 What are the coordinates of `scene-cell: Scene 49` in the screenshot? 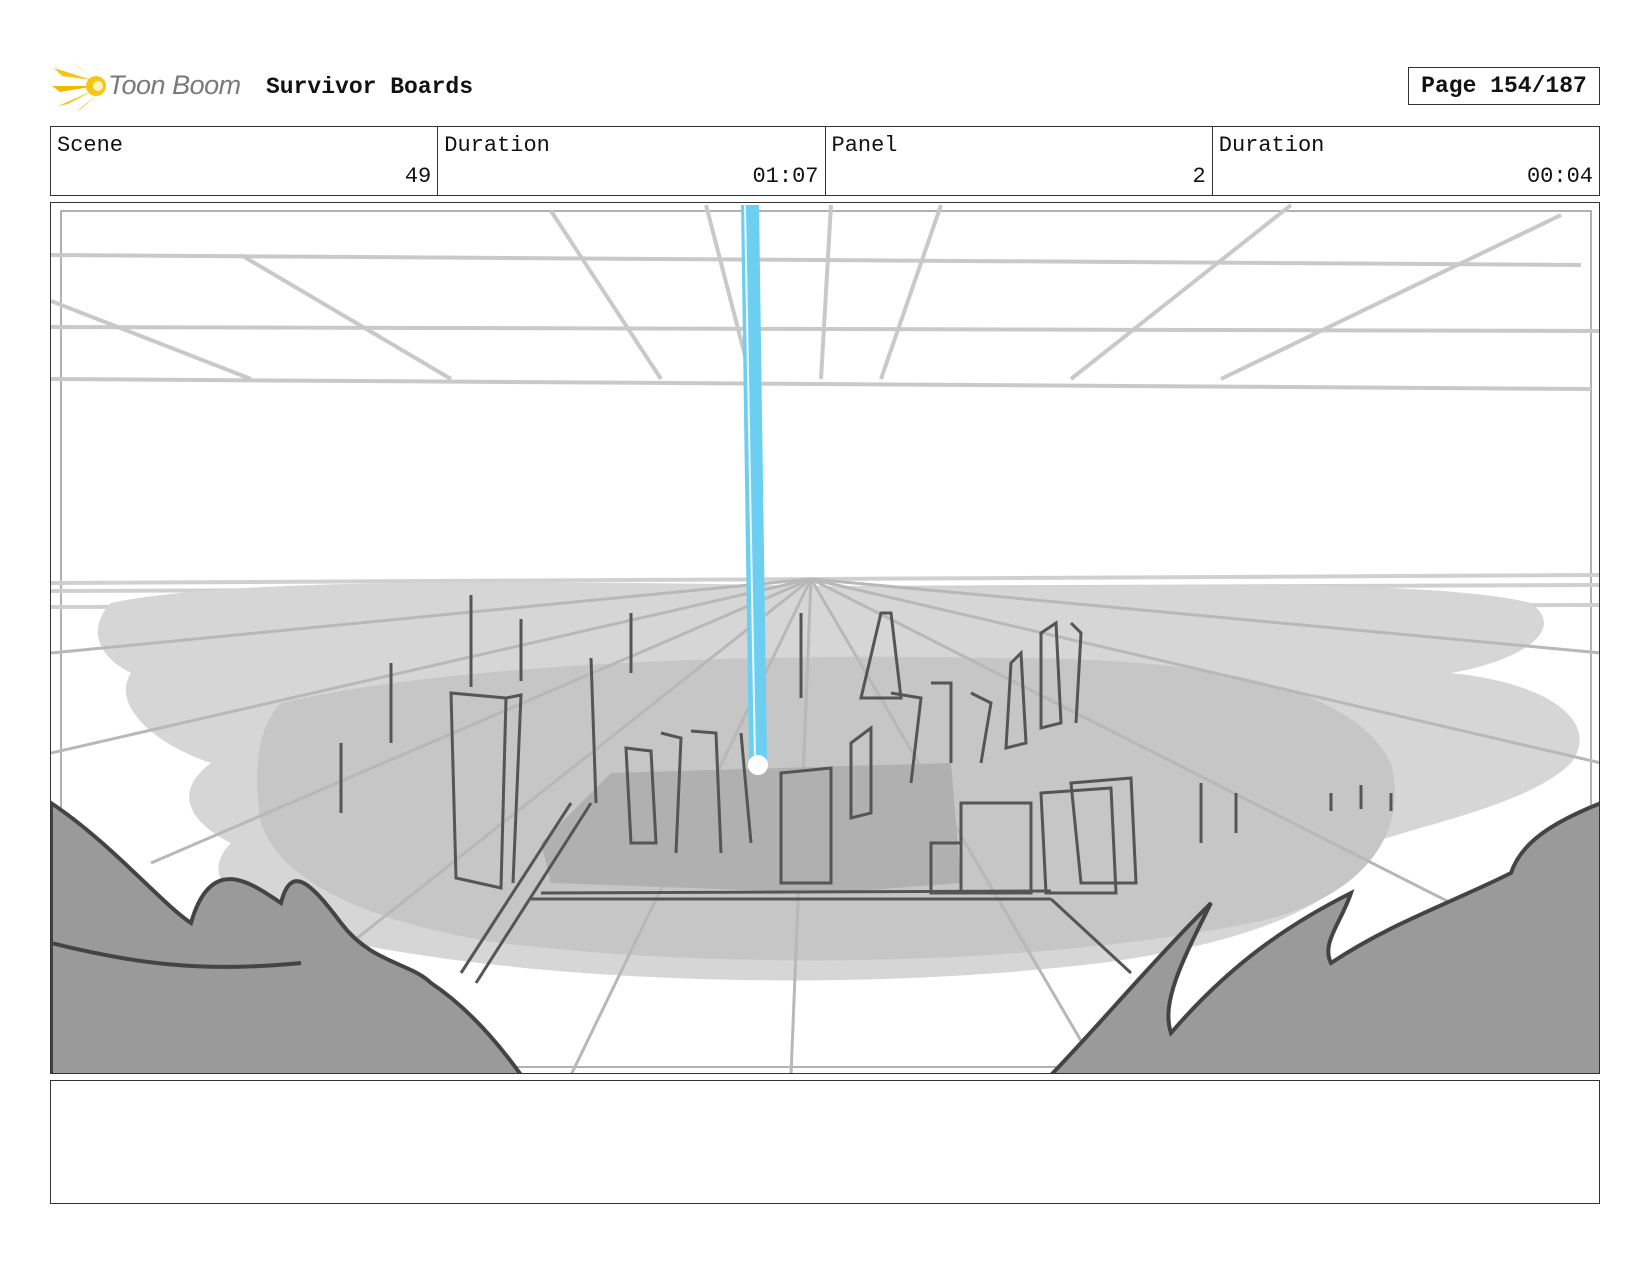 It's located at (245, 161).